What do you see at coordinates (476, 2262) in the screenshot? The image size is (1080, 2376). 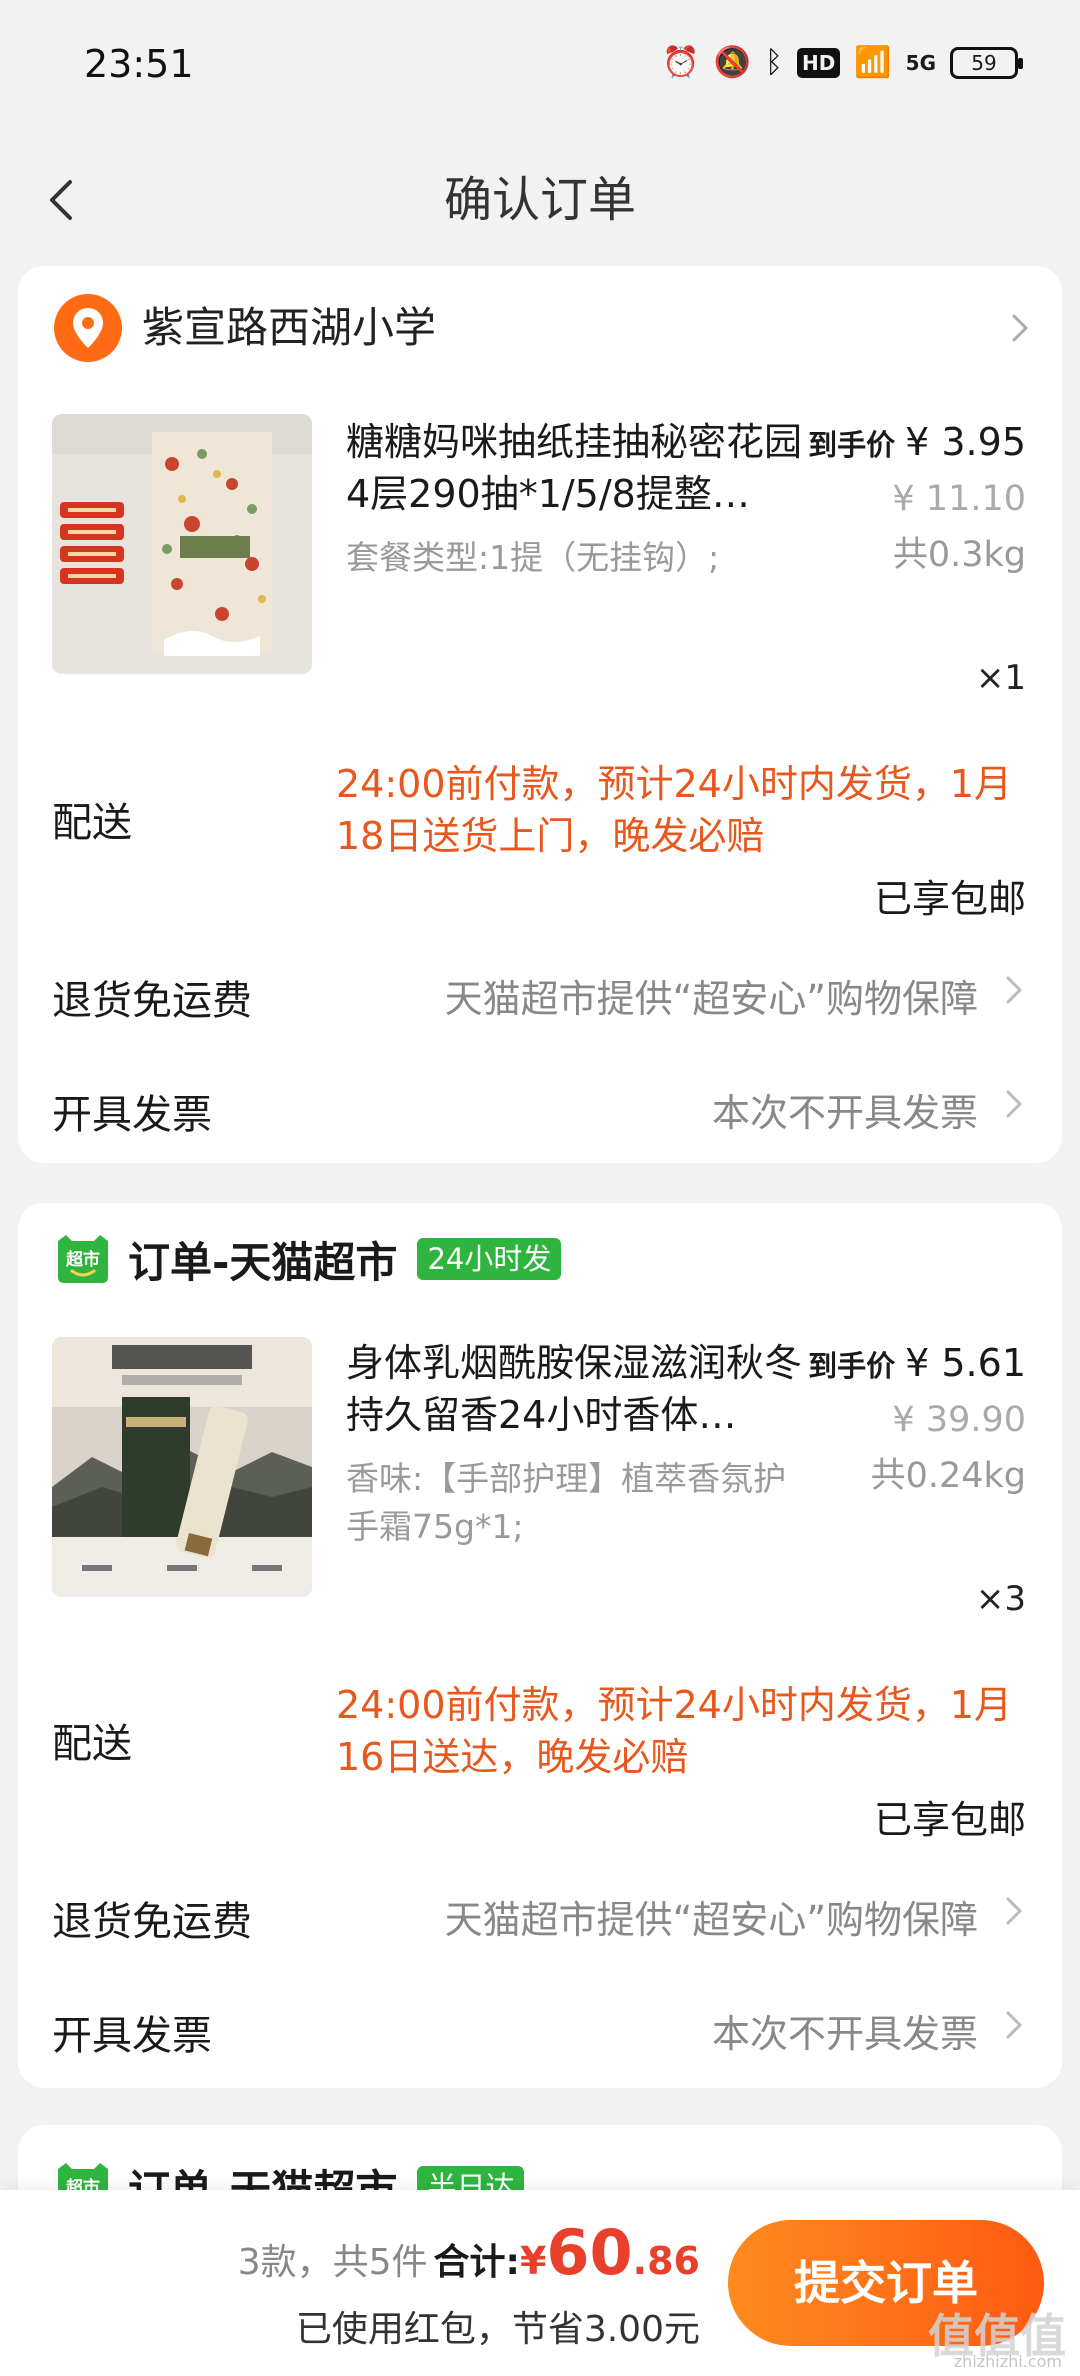 I see `total-label: 合计:` at bounding box center [476, 2262].